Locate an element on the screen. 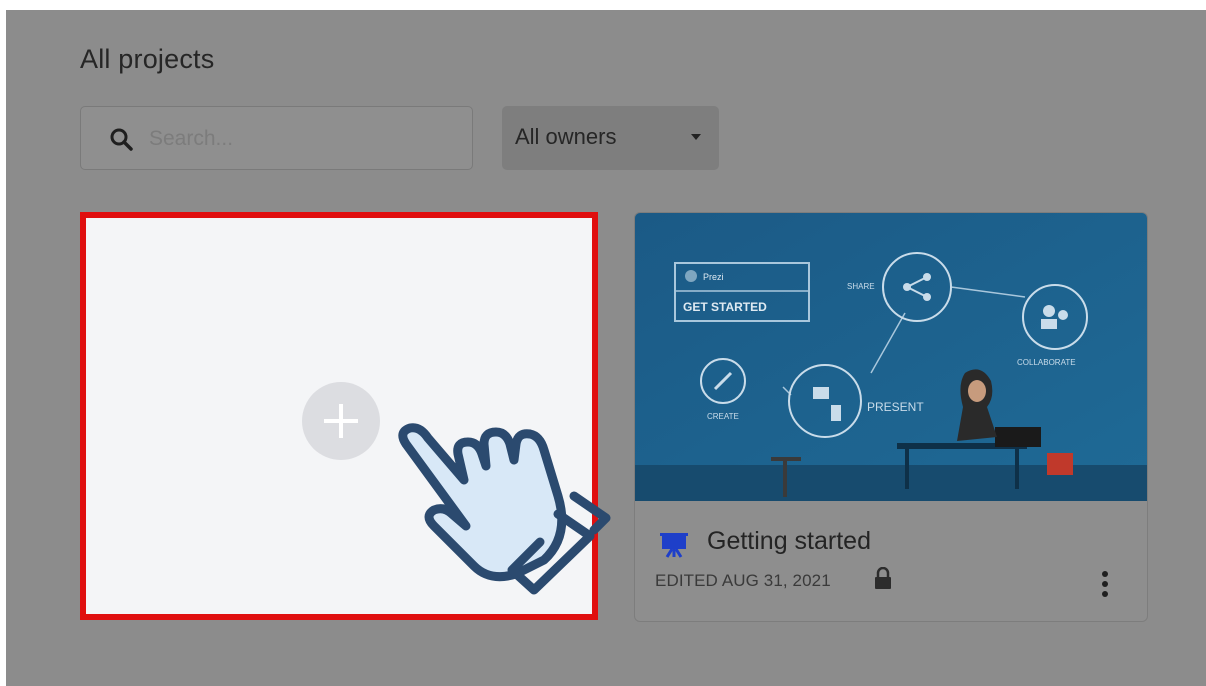 This screenshot has width=1206, height=686. thumbnail-prezi-label: Prezi is located at coordinates (713, 277).